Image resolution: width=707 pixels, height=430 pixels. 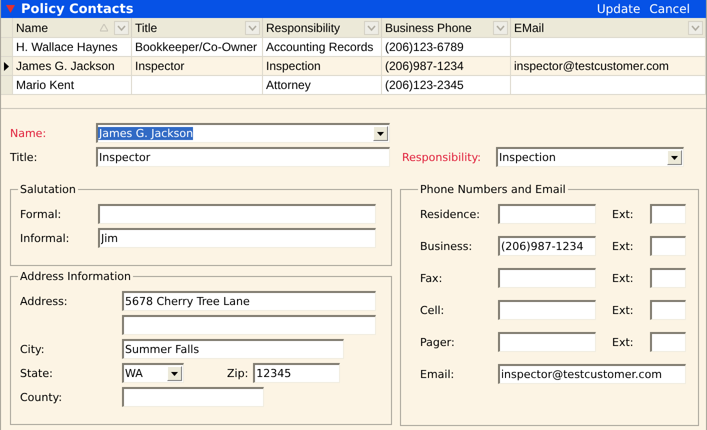 What do you see at coordinates (322, 66) in the screenshot?
I see `table-cell: Inspection` at bounding box center [322, 66].